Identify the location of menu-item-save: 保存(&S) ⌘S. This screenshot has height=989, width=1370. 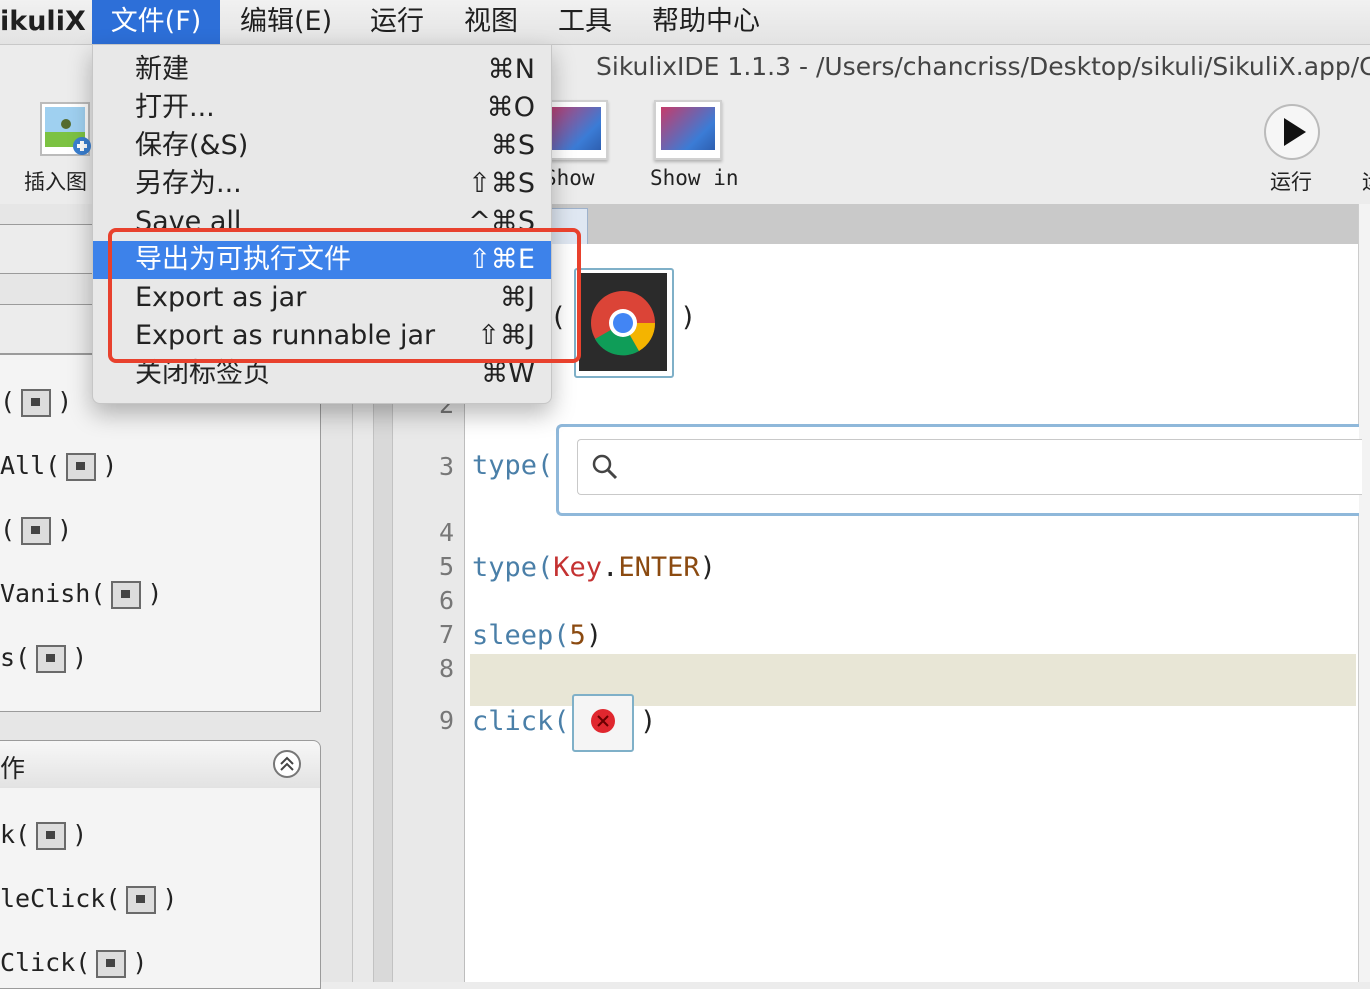
(322, 146).